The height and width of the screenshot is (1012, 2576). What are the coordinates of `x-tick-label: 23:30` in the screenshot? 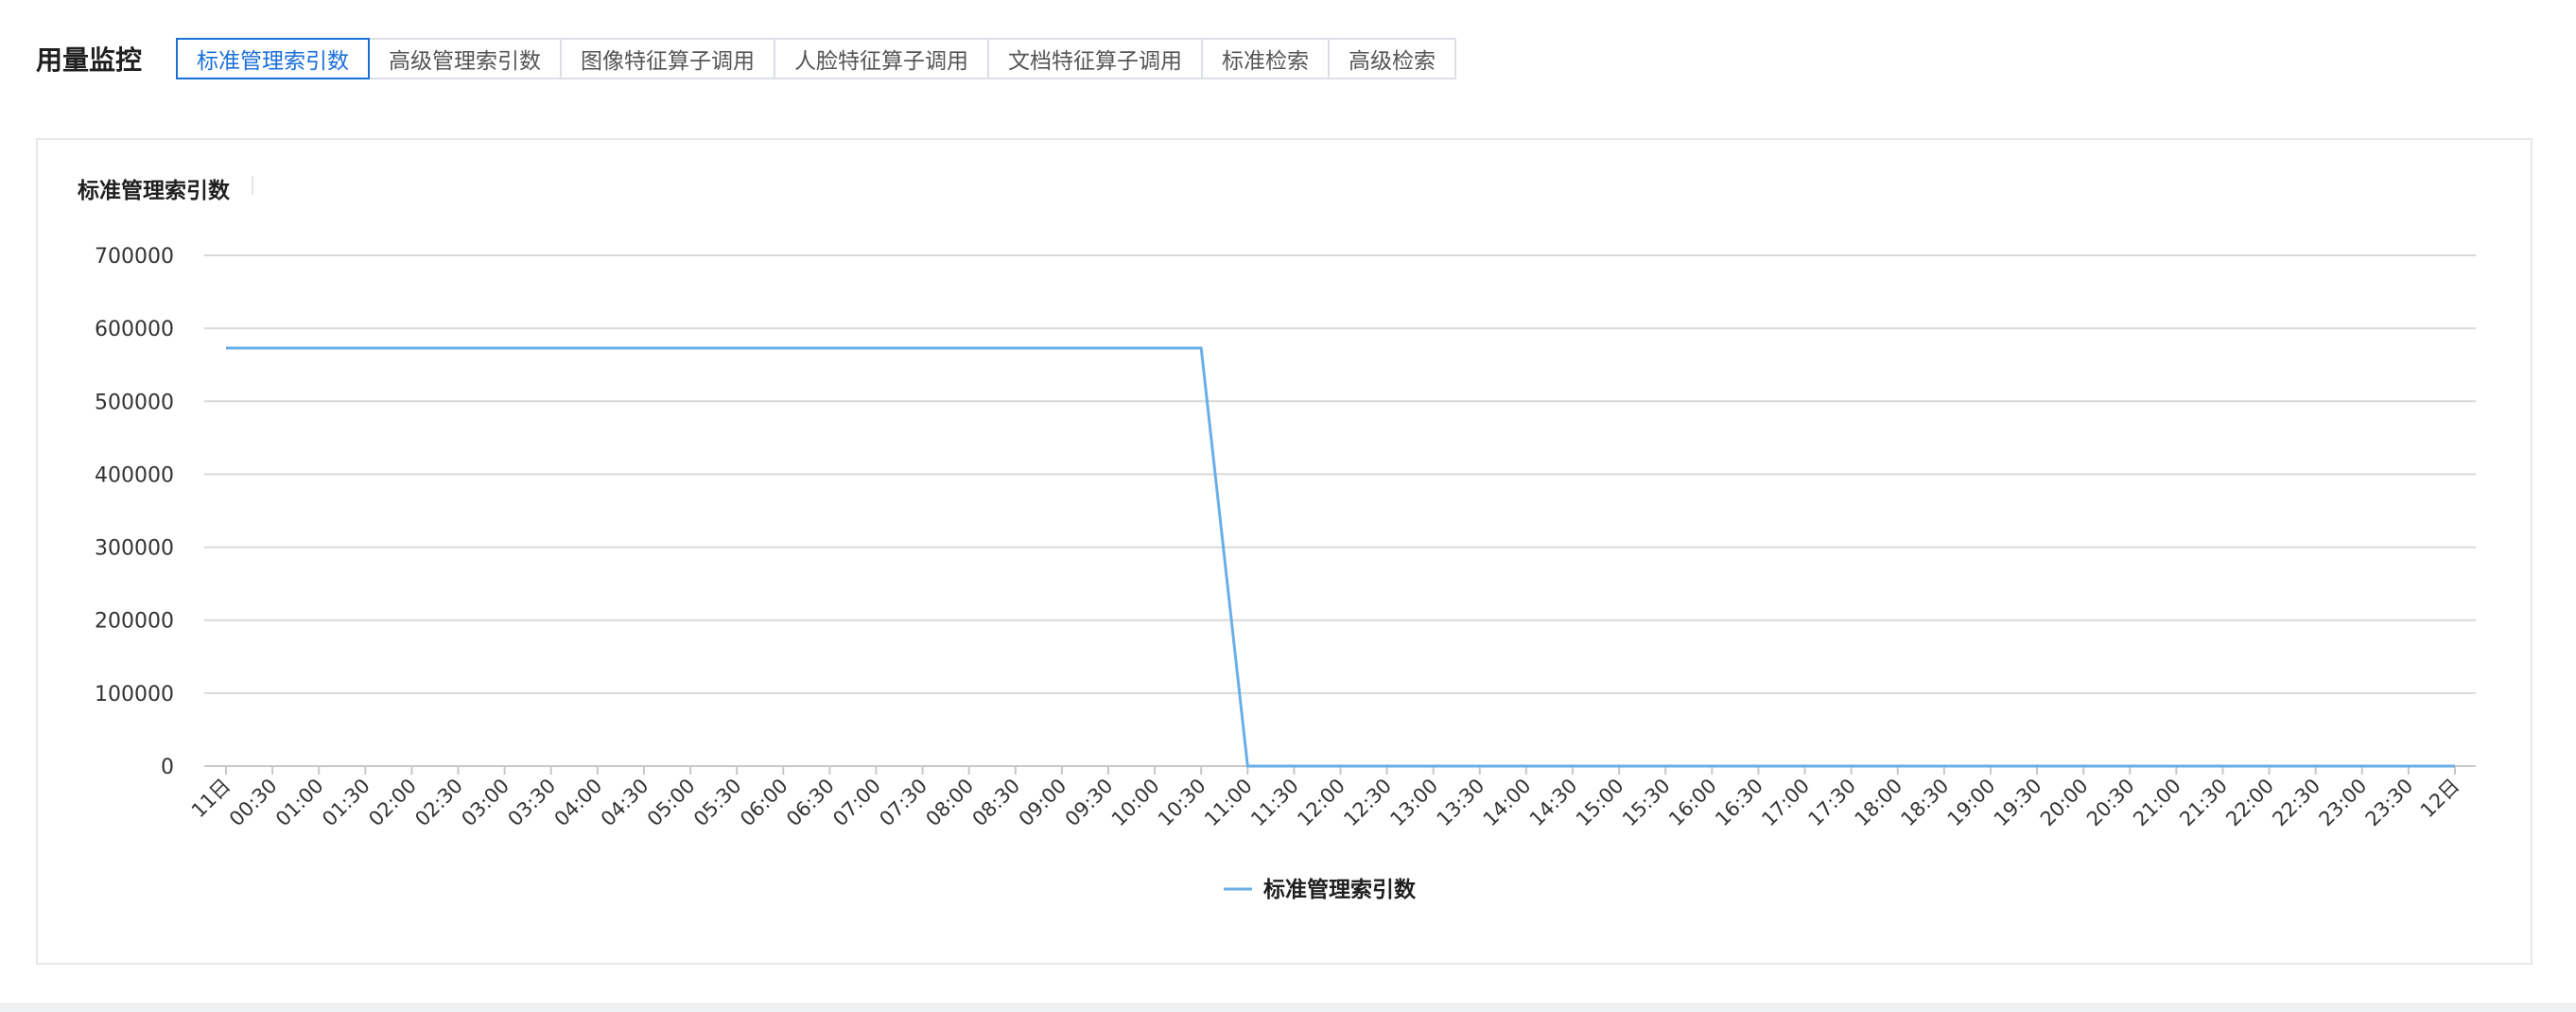 It's located at (2389, 803).